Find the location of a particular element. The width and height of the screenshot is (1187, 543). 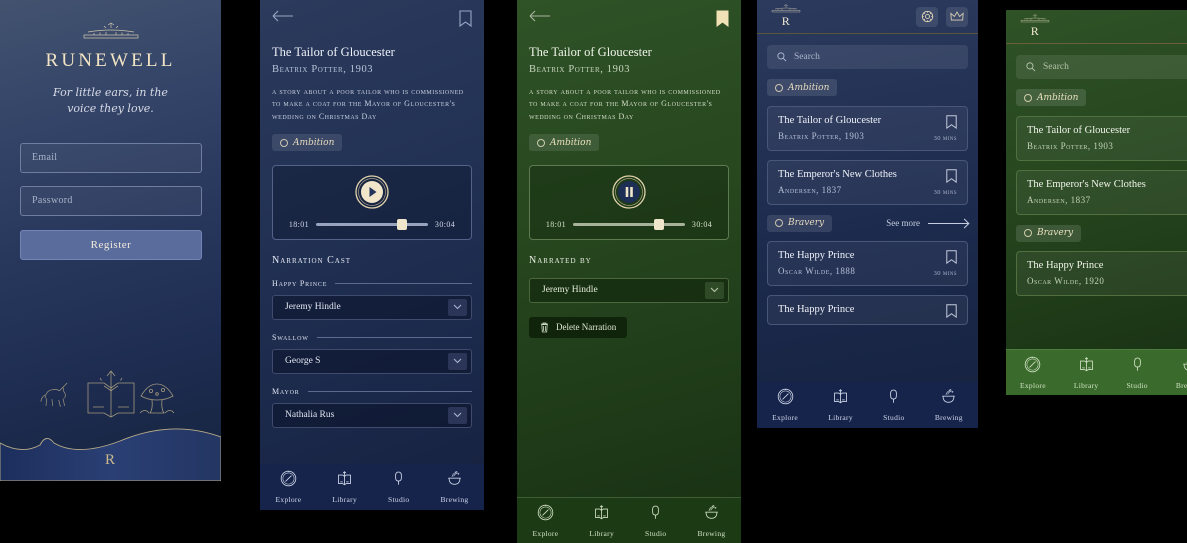

microphone-icon is located at coordinates (893, 399).